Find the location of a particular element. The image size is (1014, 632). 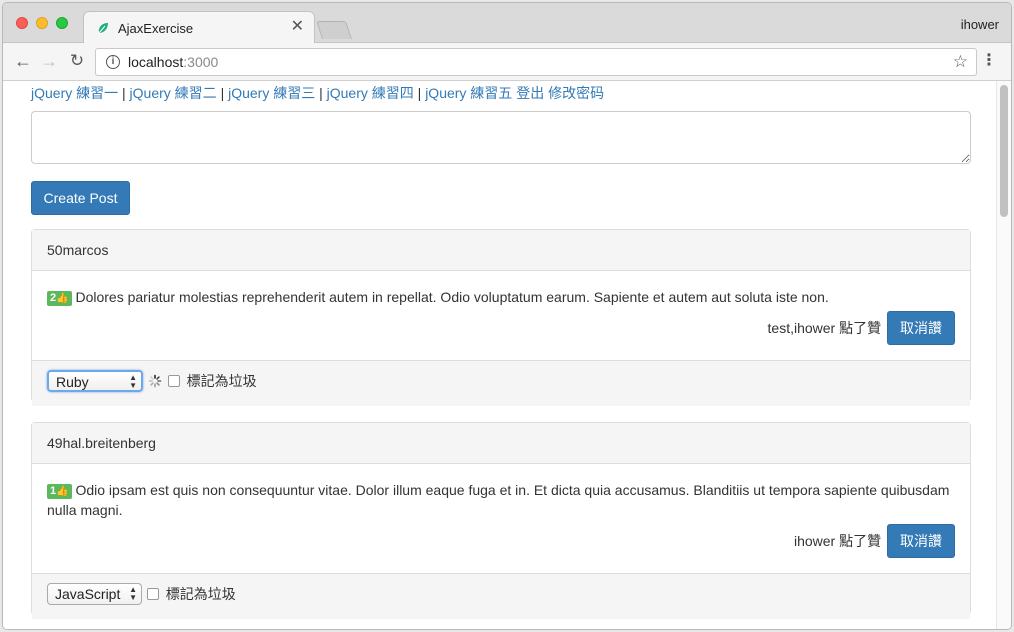

post-author: 50marcos is located at coordinates (501, 250).